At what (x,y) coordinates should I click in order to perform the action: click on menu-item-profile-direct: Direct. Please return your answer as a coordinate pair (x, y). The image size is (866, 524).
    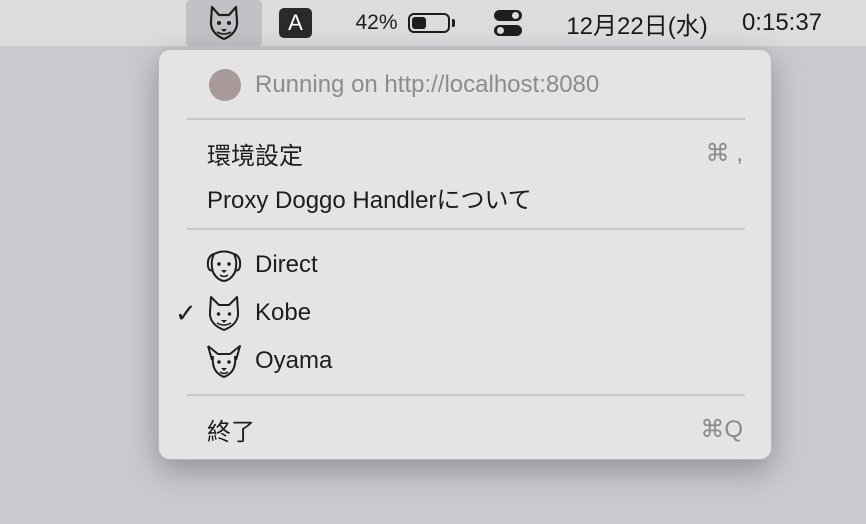
    Looking at the image, I should click on (465, 265).